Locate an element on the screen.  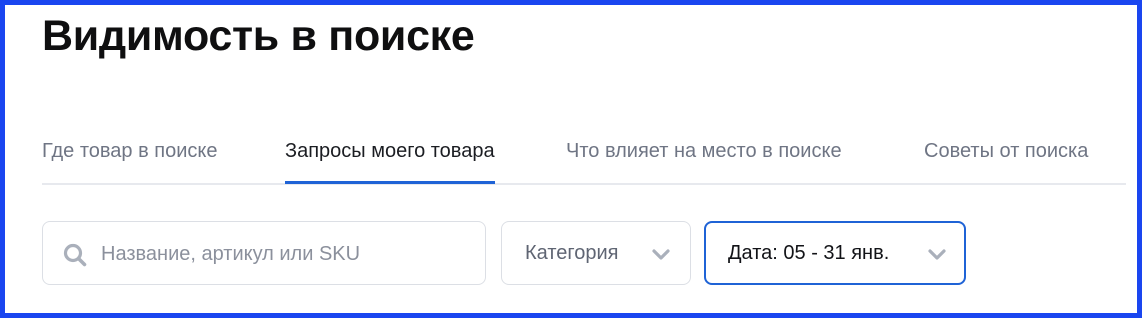
date-range-dropdown: Дата: 05 - 31 янв. is located at coordinates (835, 253).